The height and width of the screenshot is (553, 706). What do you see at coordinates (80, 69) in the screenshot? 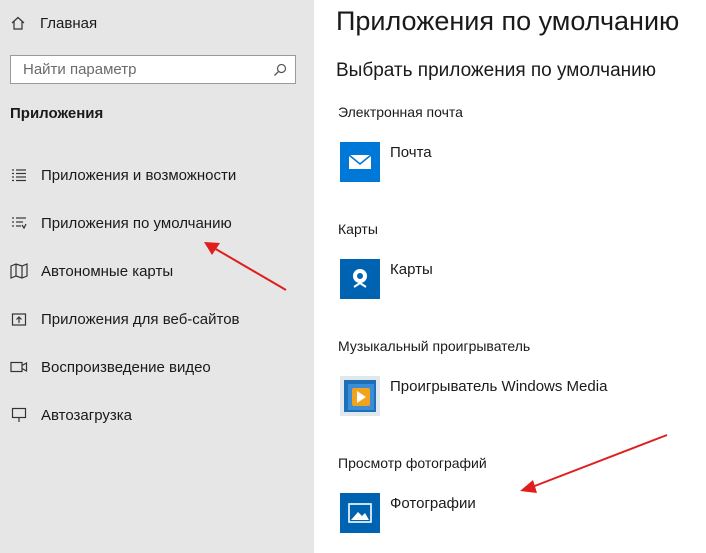
I see `search-placeholder: Найти параметр` at bounding box center [80, 69].